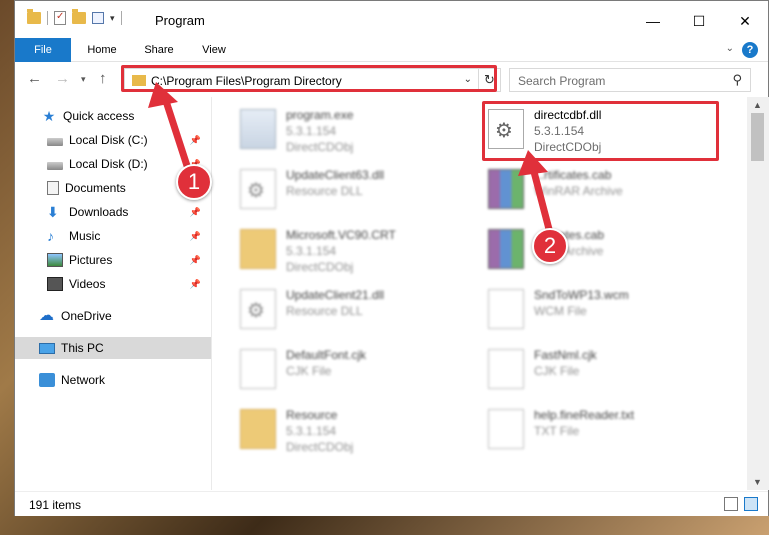 The width and height of the screenshot is (769, 535). What do you see at coordinates (113, 236) in the screenshot?
I see `sidebar-item-music: ♪ Music 📌` at bounding box center [113, 236].